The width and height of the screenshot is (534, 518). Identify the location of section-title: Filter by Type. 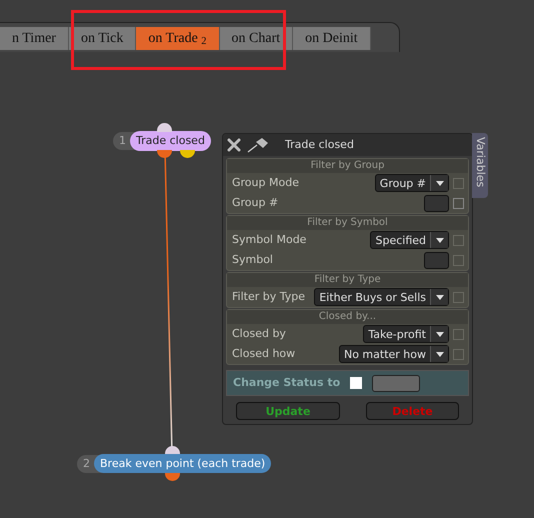
(347, 280).